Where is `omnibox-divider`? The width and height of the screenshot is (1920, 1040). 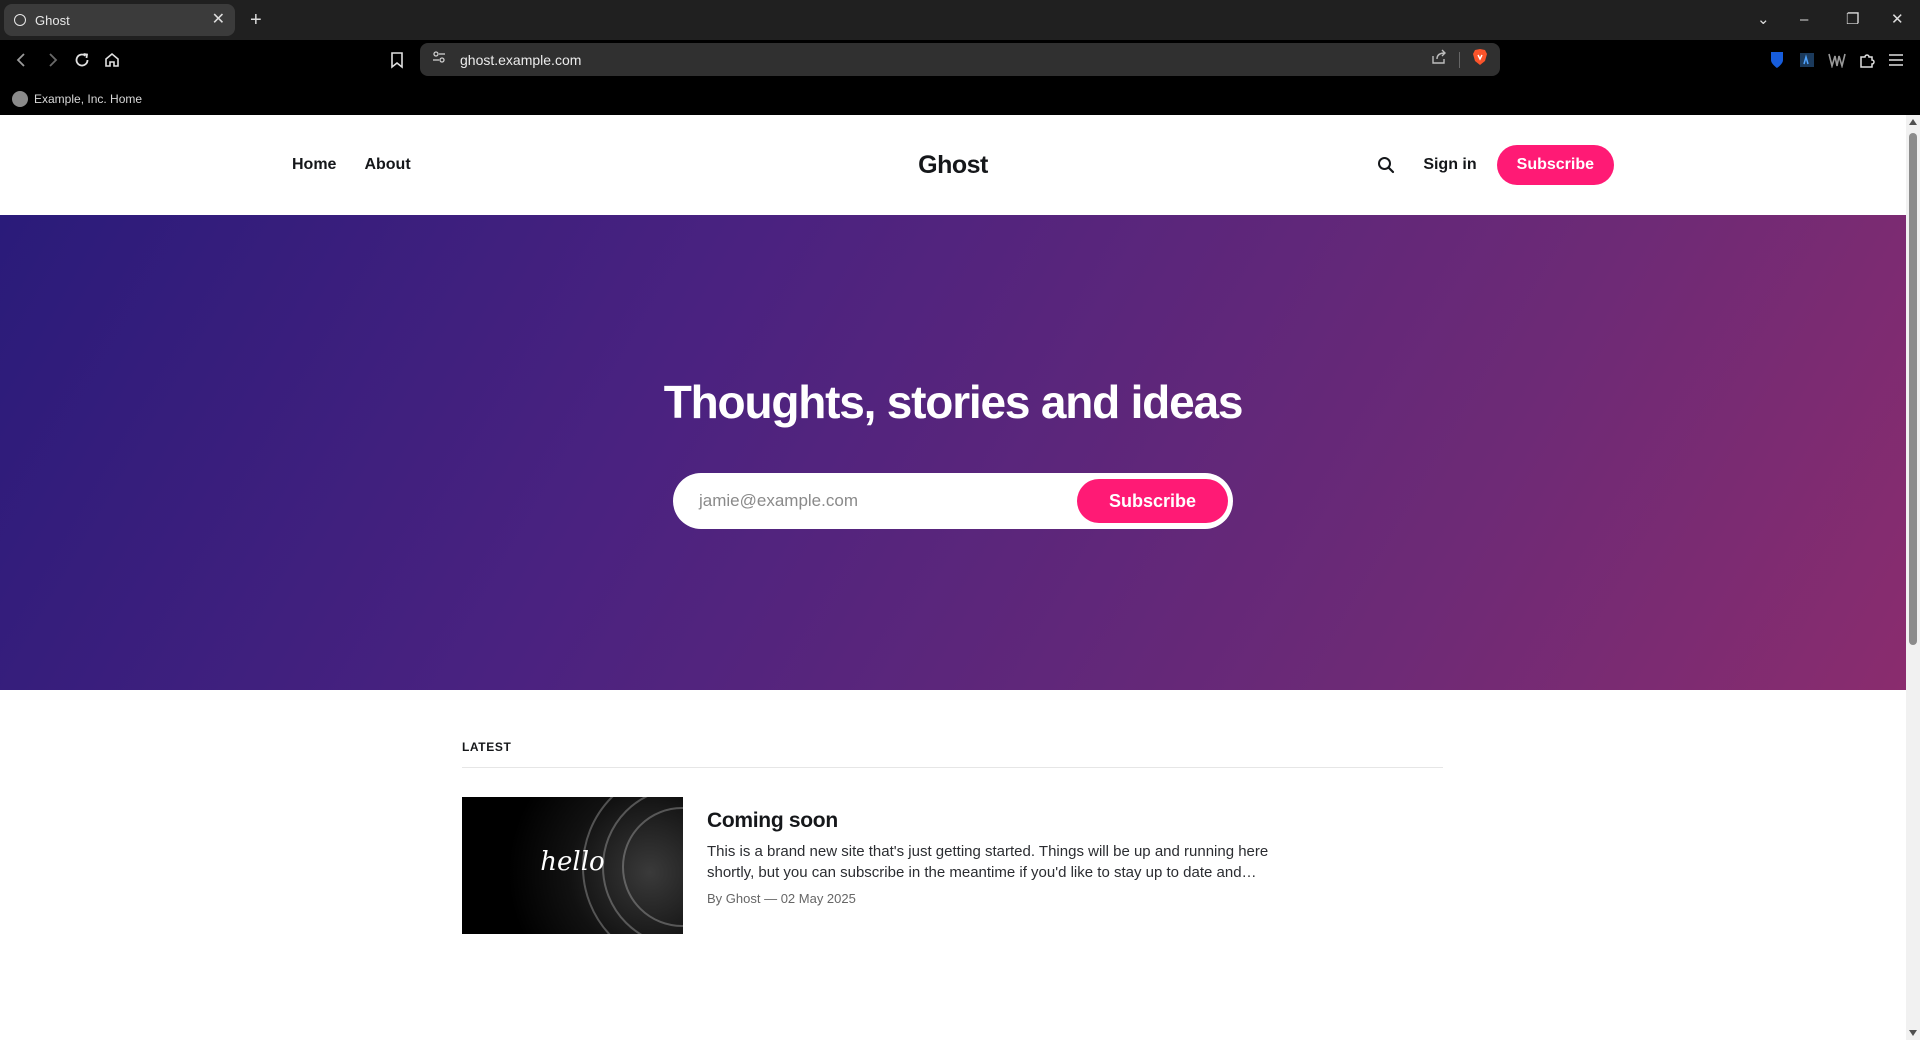
omnibox-divider is located at coordinates (1459, 59).